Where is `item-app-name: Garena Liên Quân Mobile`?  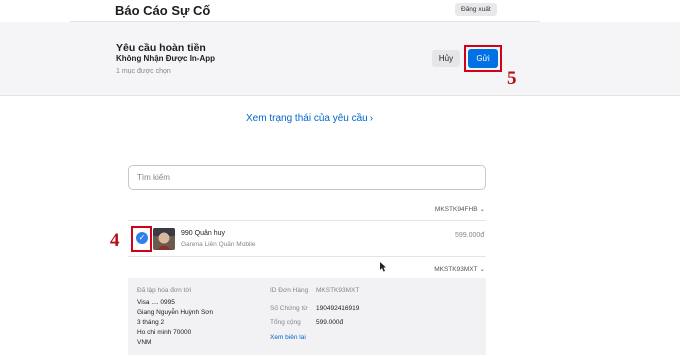
item-app-name: Garena Liên Quân Mobile is located at coordinates (218, 244).